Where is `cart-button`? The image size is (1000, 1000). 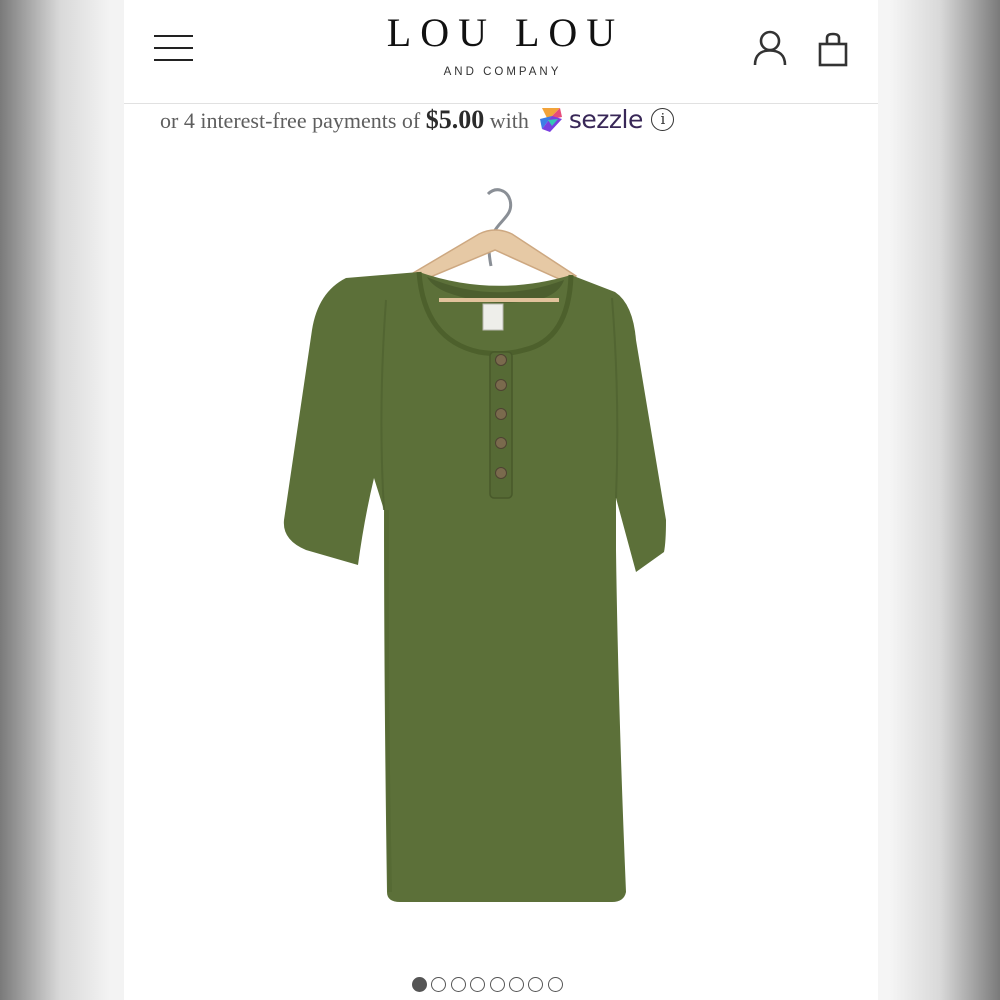
cart-button is located at coordinates (833, 50).